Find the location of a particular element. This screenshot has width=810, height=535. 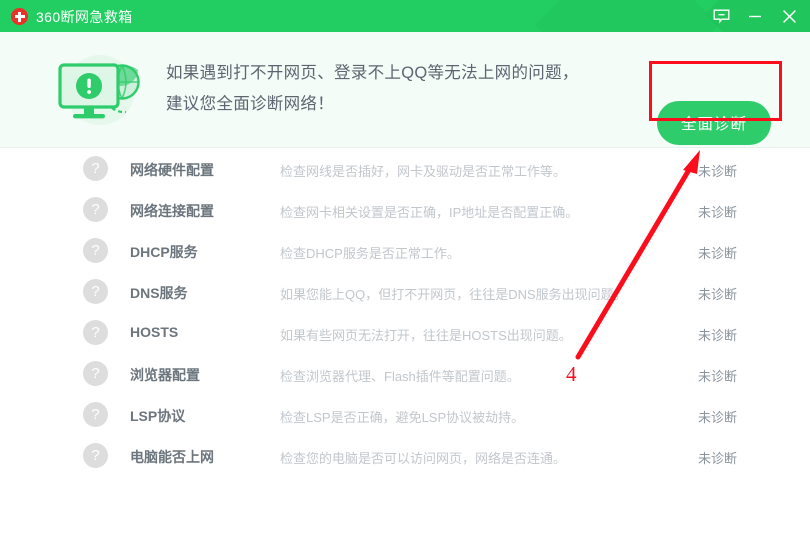

table-row: ? HOSTS 如果有些网页无法打开，往往是HOSTS出现问题。 未诊断 is located at coordinates (405, 332).